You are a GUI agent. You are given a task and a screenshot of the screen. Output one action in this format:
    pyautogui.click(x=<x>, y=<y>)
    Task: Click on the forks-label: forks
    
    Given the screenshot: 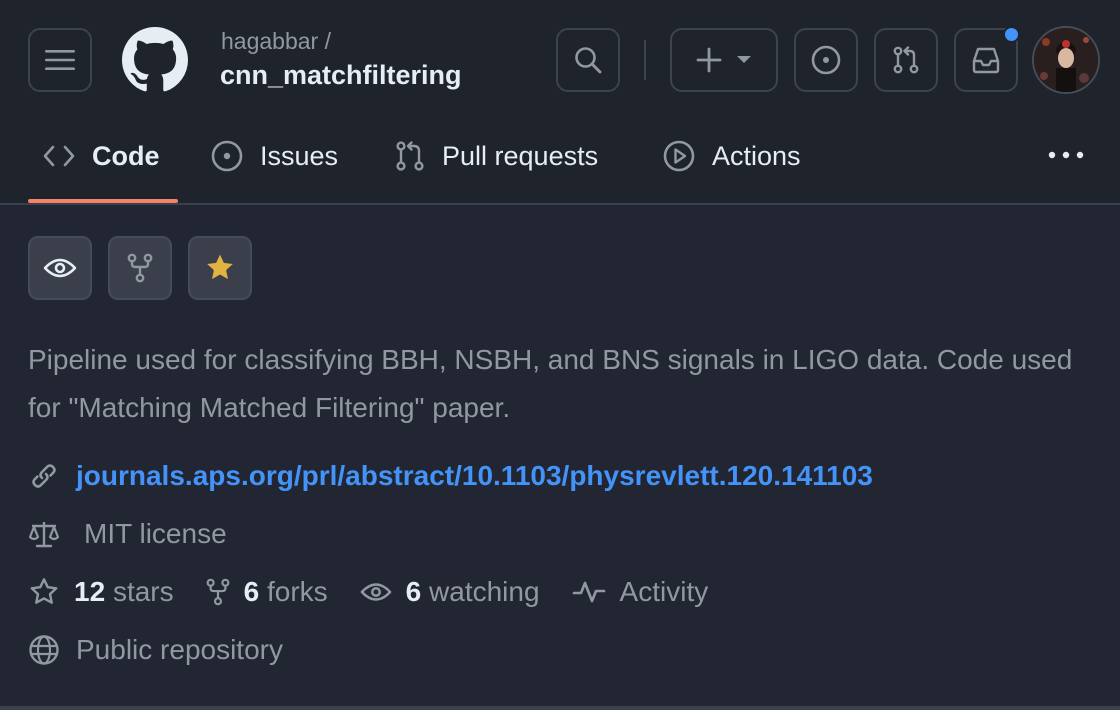 What is the action you would take?
    pyautogui.click(x=297, y=591)
    